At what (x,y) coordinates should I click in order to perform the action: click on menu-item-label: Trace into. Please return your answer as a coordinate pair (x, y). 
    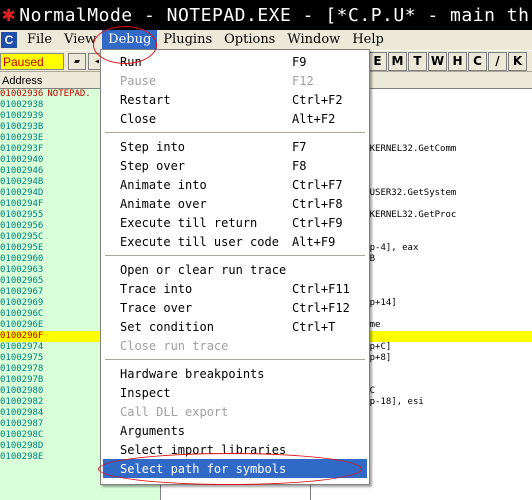
    Looking at the image, I should click on (156, 288).